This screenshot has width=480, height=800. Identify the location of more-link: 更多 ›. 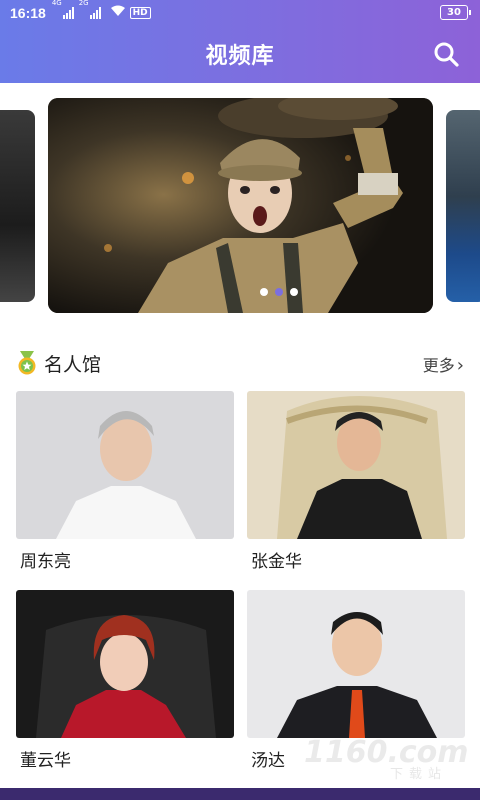
(443, 364).